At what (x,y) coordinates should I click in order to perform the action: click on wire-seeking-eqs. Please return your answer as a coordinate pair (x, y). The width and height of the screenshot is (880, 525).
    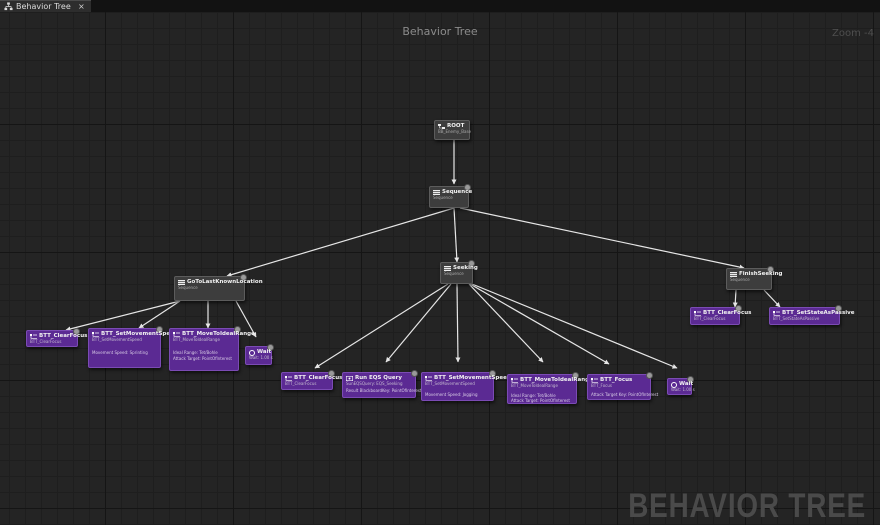
    Looking at the image, I should click on (418, 323).